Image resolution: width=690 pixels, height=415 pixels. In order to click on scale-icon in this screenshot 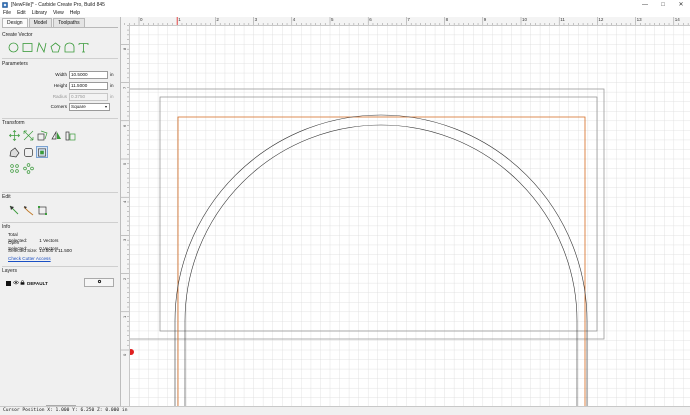, I will do `click(28, 135)`.